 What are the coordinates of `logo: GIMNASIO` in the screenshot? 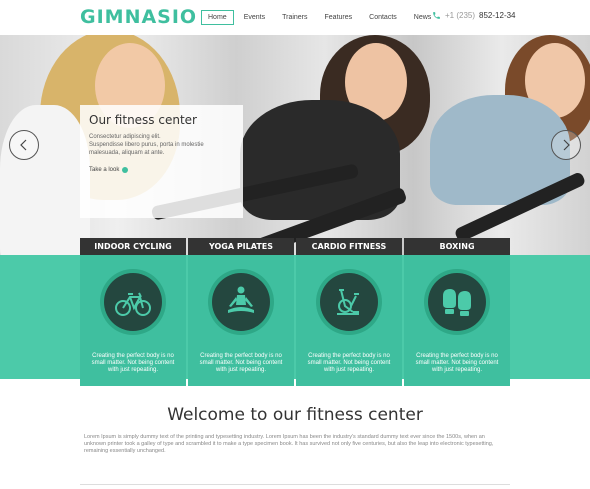 It's located at (138, 17).